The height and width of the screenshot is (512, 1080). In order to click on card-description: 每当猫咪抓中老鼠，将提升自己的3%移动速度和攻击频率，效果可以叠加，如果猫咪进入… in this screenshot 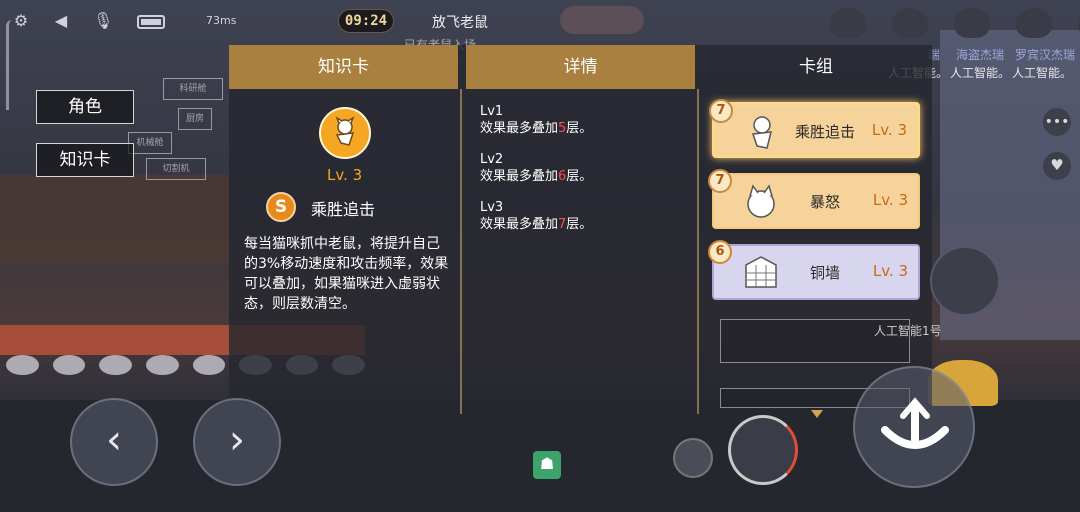, I will do `click(346, 274)`.